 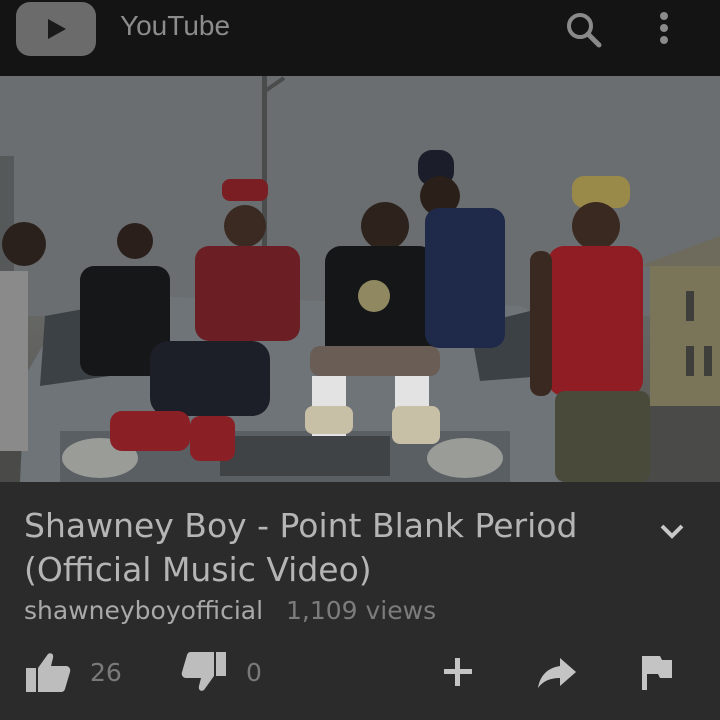 What do you see at coordinates (672, 532) in the screenshot?
I see `chevron-down-icon` at bounding box center [672, 532].